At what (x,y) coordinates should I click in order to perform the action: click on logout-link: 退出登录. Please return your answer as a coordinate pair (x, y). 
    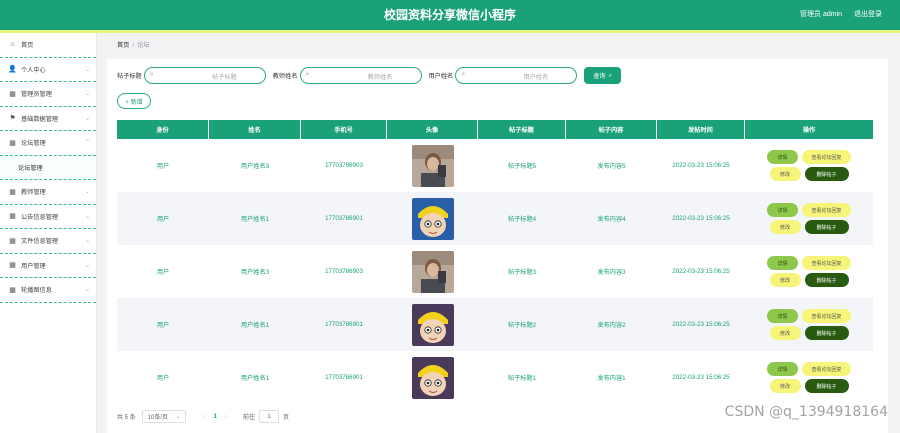
    Looking at the image, I should click on (868, 14).